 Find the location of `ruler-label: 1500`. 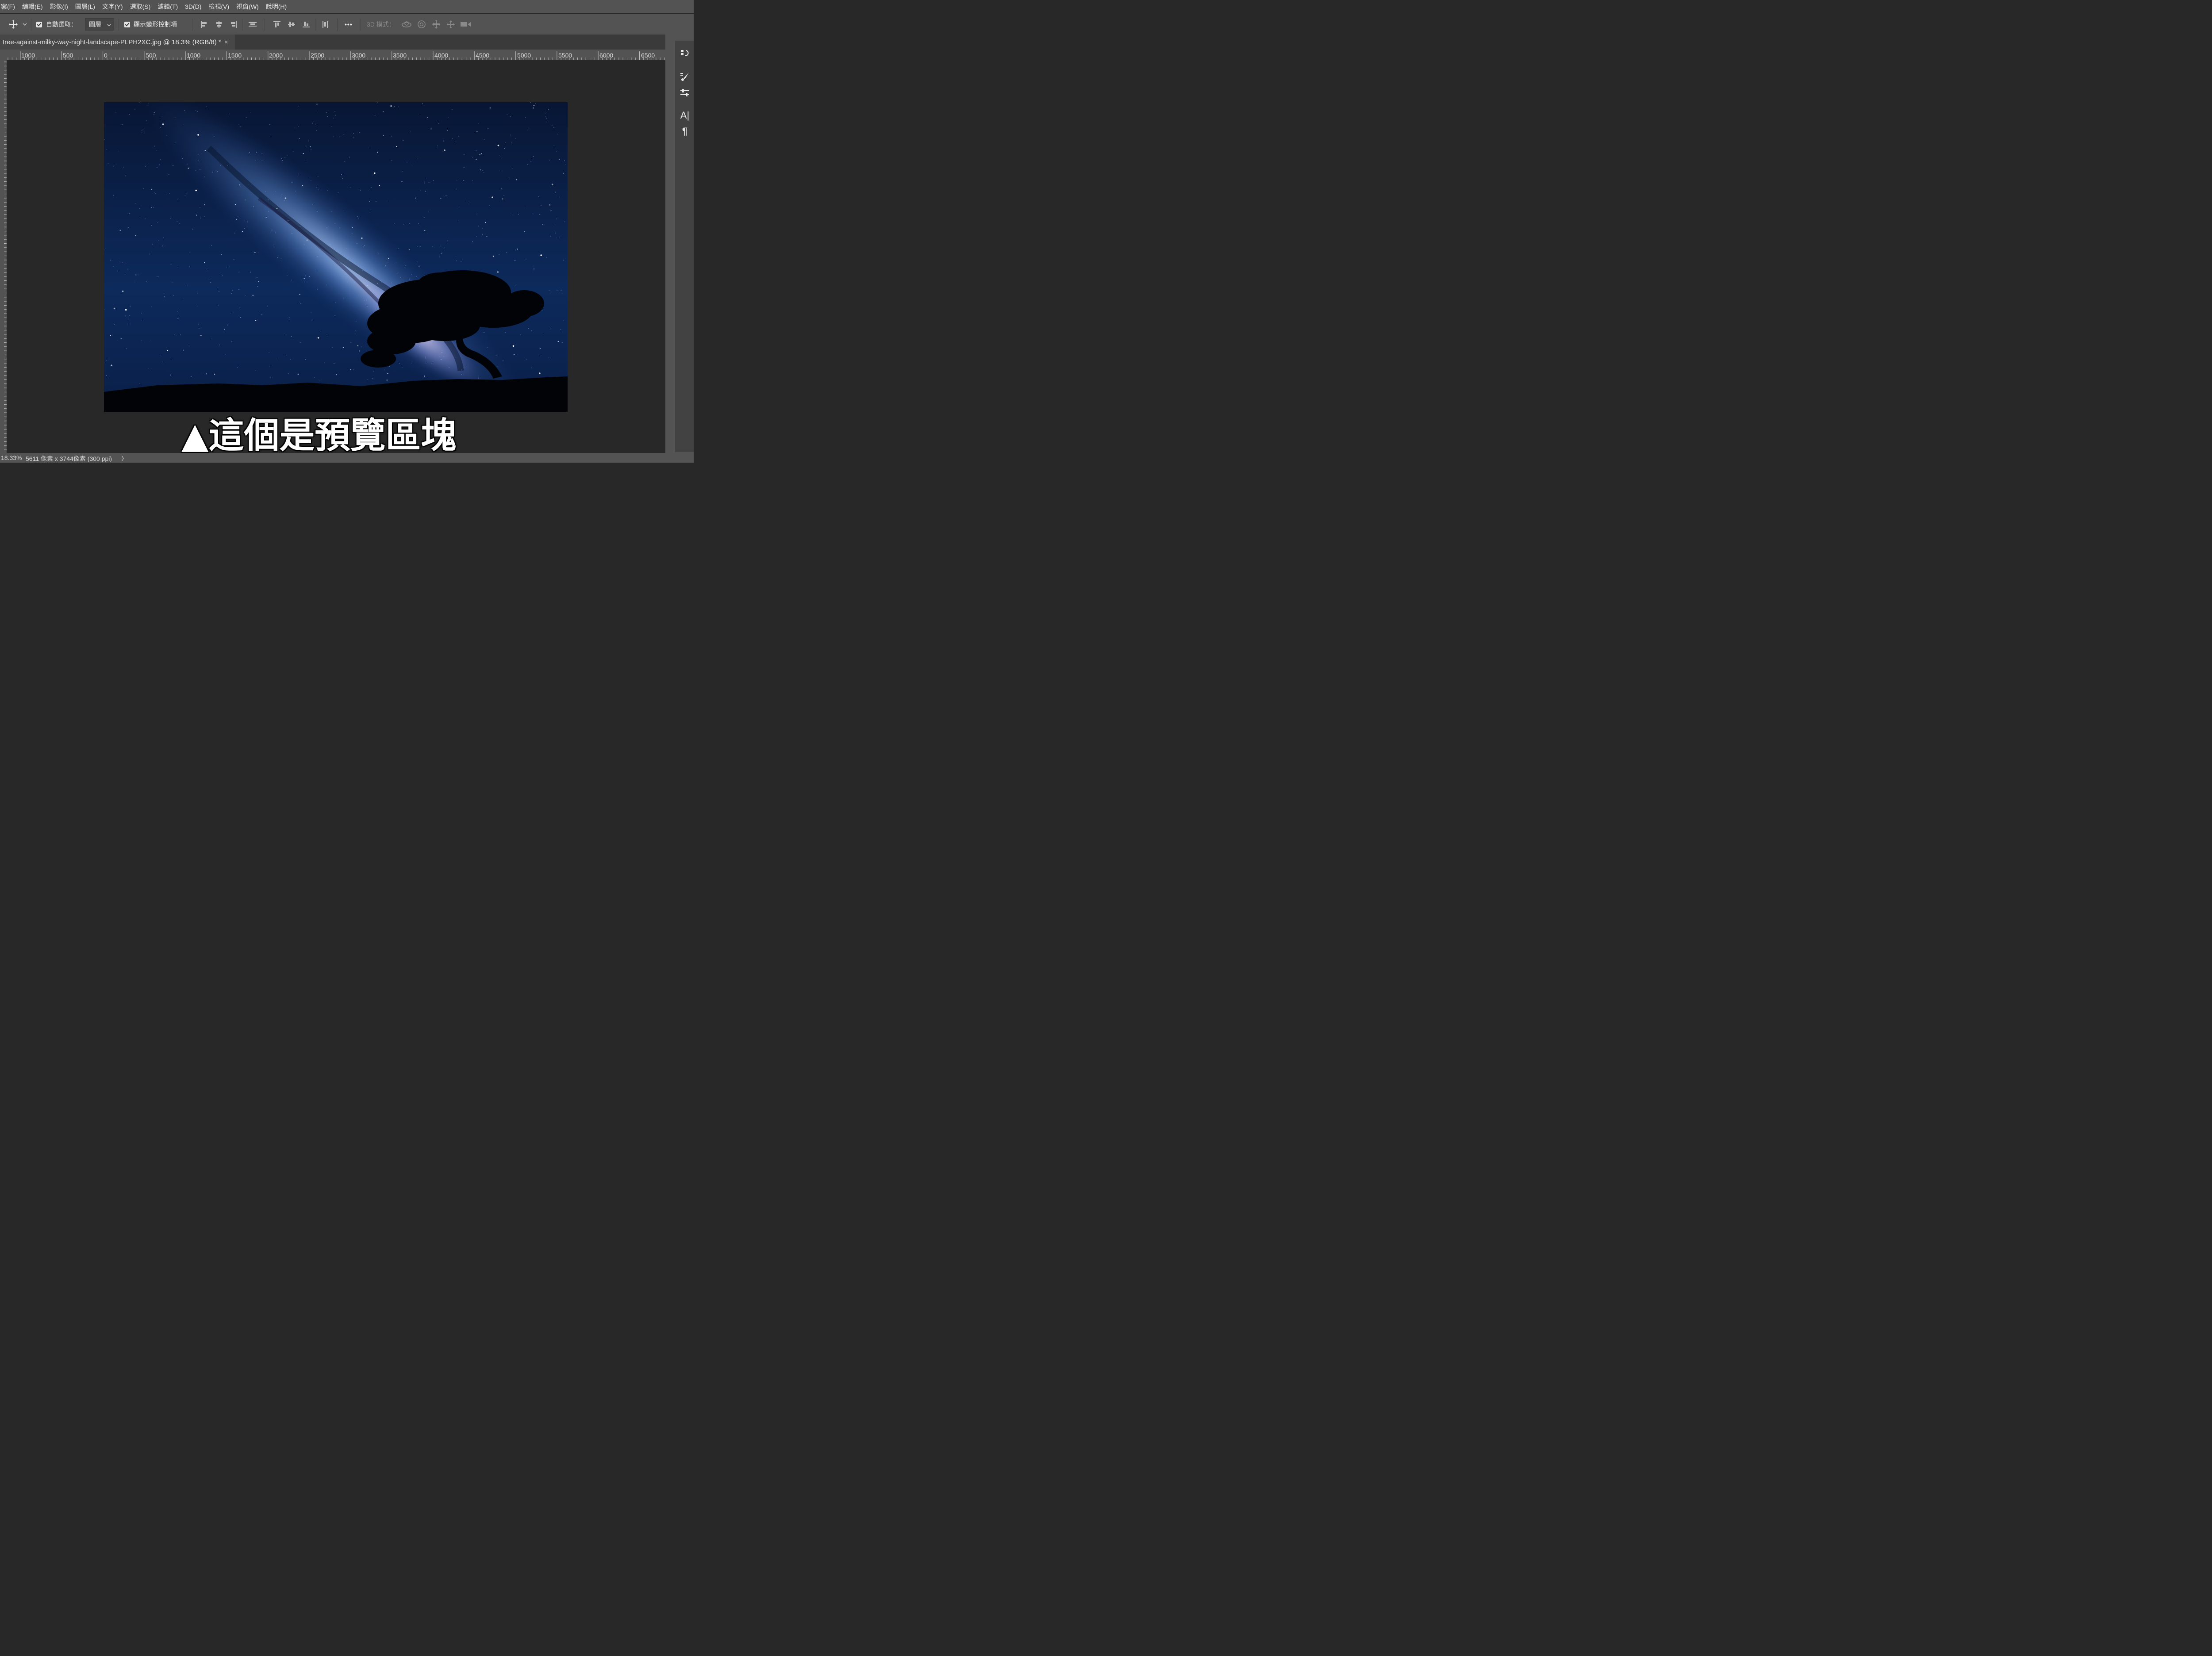

ruler-label: 1500 is located at coordinates (235, 55).